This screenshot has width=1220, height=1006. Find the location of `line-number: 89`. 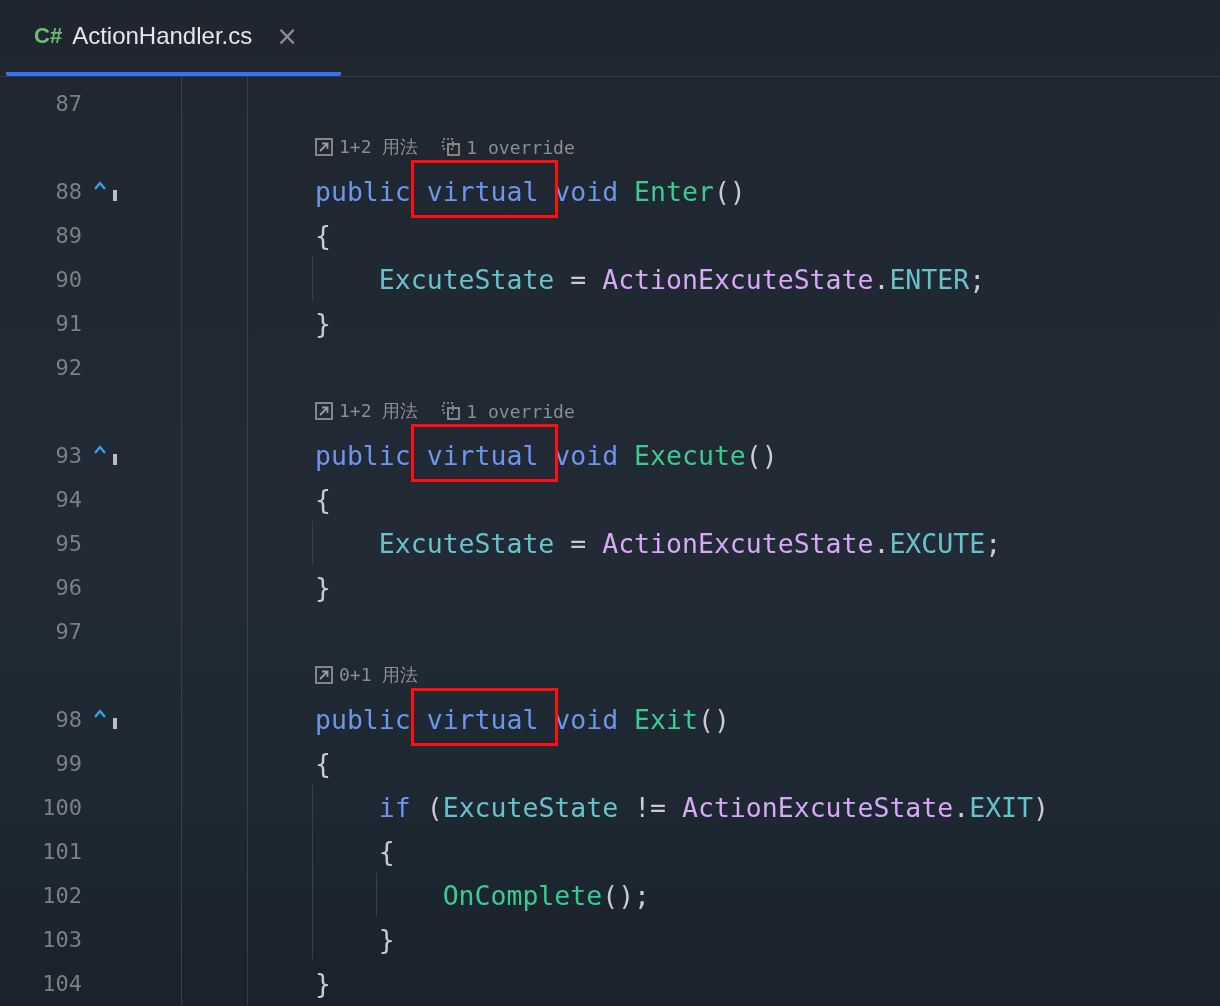

line-number: 89 is located at coordinates (68, 235).